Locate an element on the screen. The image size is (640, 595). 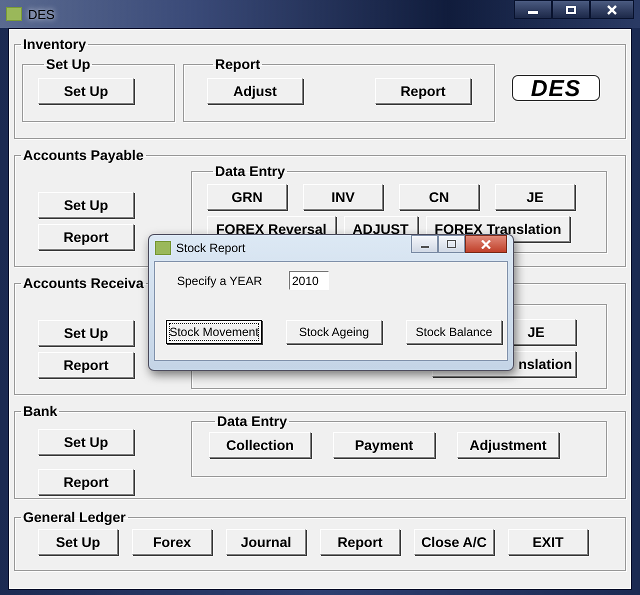
entry-button: INV is located at coordinates (343, 197).